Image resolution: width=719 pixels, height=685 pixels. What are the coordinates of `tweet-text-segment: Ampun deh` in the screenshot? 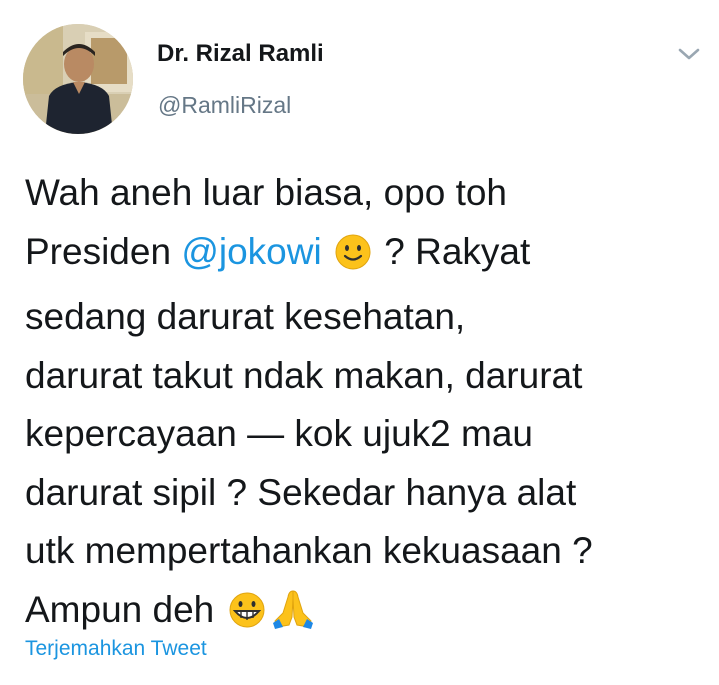 It's located at (120, 609).